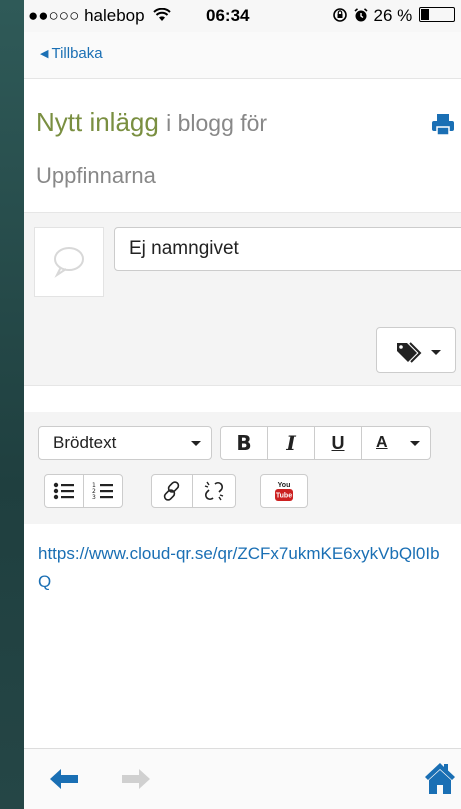  I want to click on numbered-list-button: 1 2 3, so click(103, 491).